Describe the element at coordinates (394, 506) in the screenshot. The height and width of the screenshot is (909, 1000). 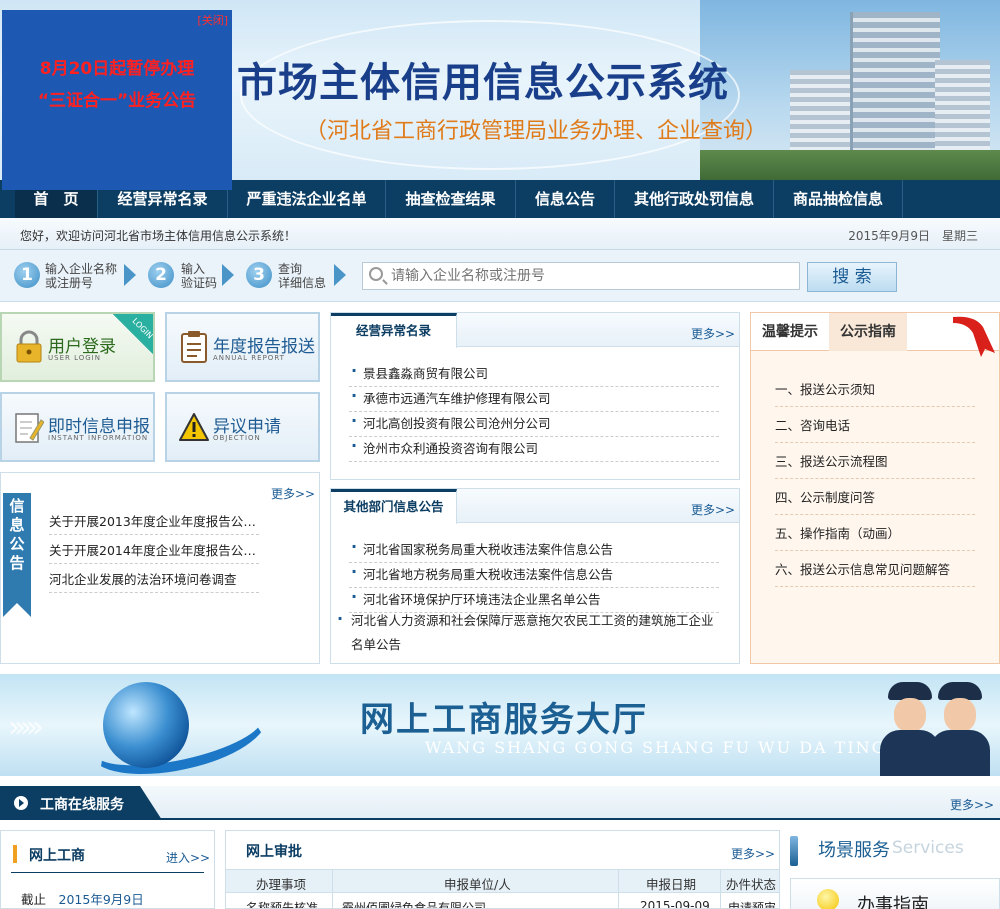
I see `tab-other-dept: 其他部门信息公告` at that location.